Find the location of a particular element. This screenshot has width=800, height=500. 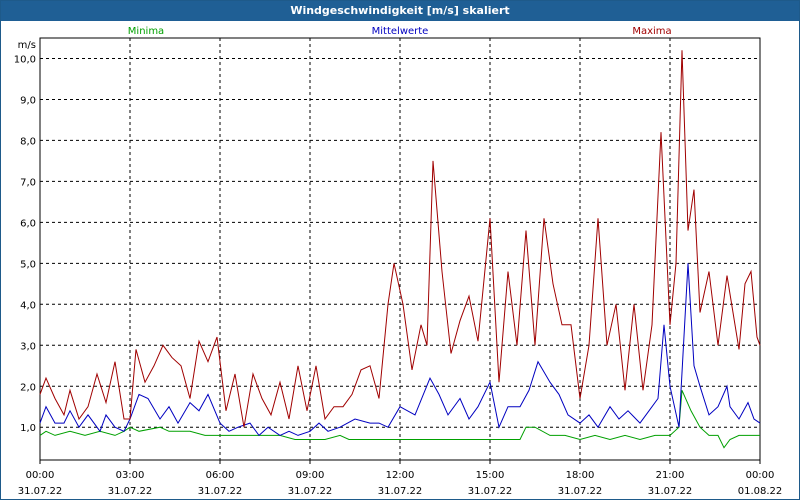

y-tick-label: 7,0 is located at coordinates (28, 182).